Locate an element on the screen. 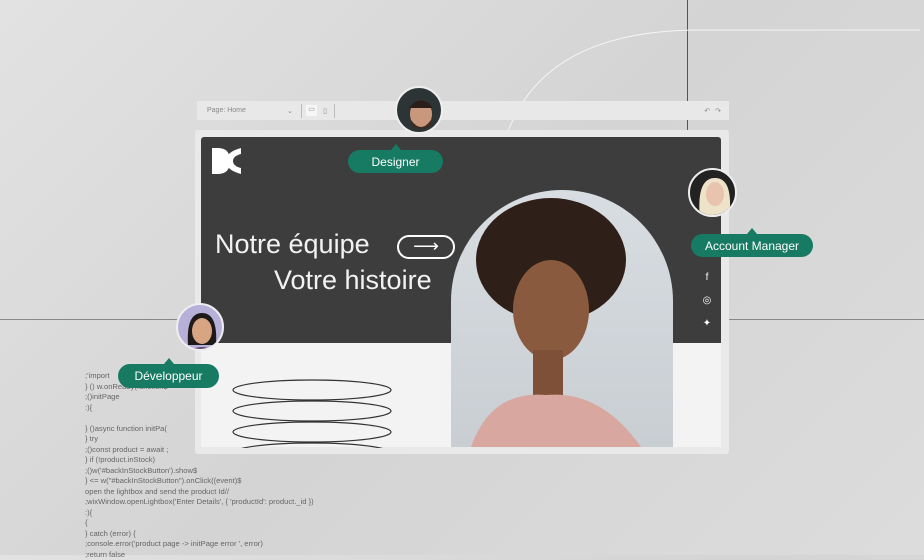 This screenshot has width=924, height=560. desktop-icon: ▭ is located at coordinates (311, 110).